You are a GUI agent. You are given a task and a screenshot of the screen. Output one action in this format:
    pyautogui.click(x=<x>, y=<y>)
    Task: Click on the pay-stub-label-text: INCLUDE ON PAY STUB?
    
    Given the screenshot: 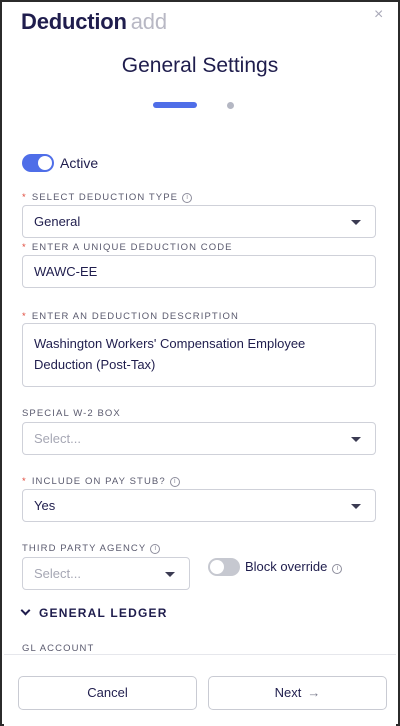 What is the action you would take?
    pyautogui.click(x=98, y=481)
    